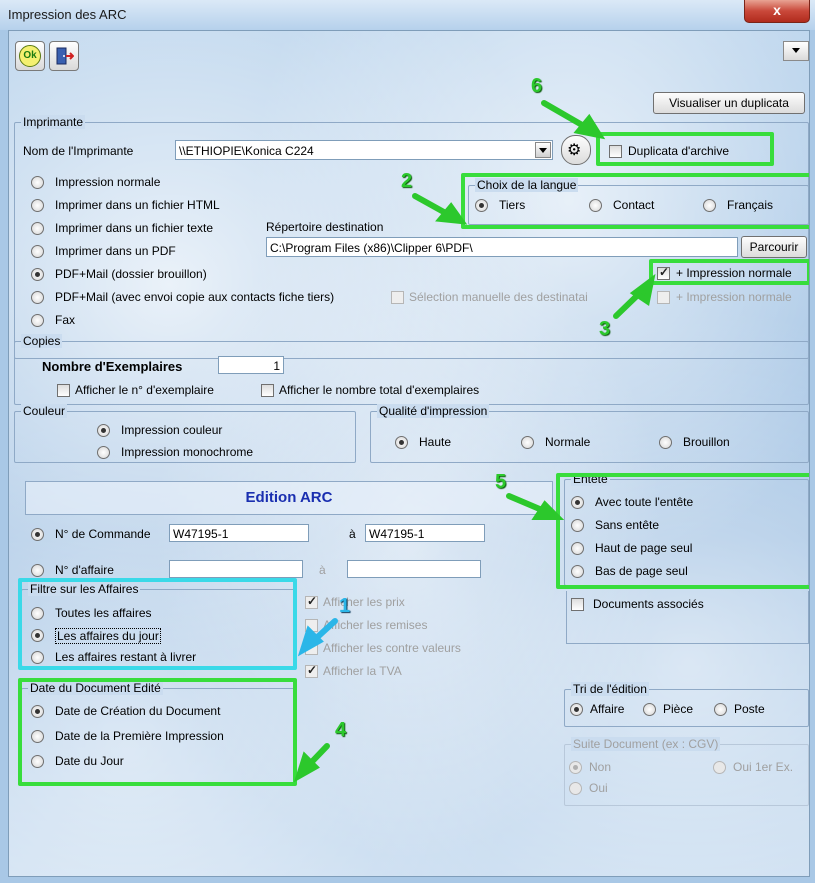  Describe the element at coordinates (392, 648) in the screenshot. I see `afficher-contre-valeurs-label: Afficher les contre valeurs` at that location.